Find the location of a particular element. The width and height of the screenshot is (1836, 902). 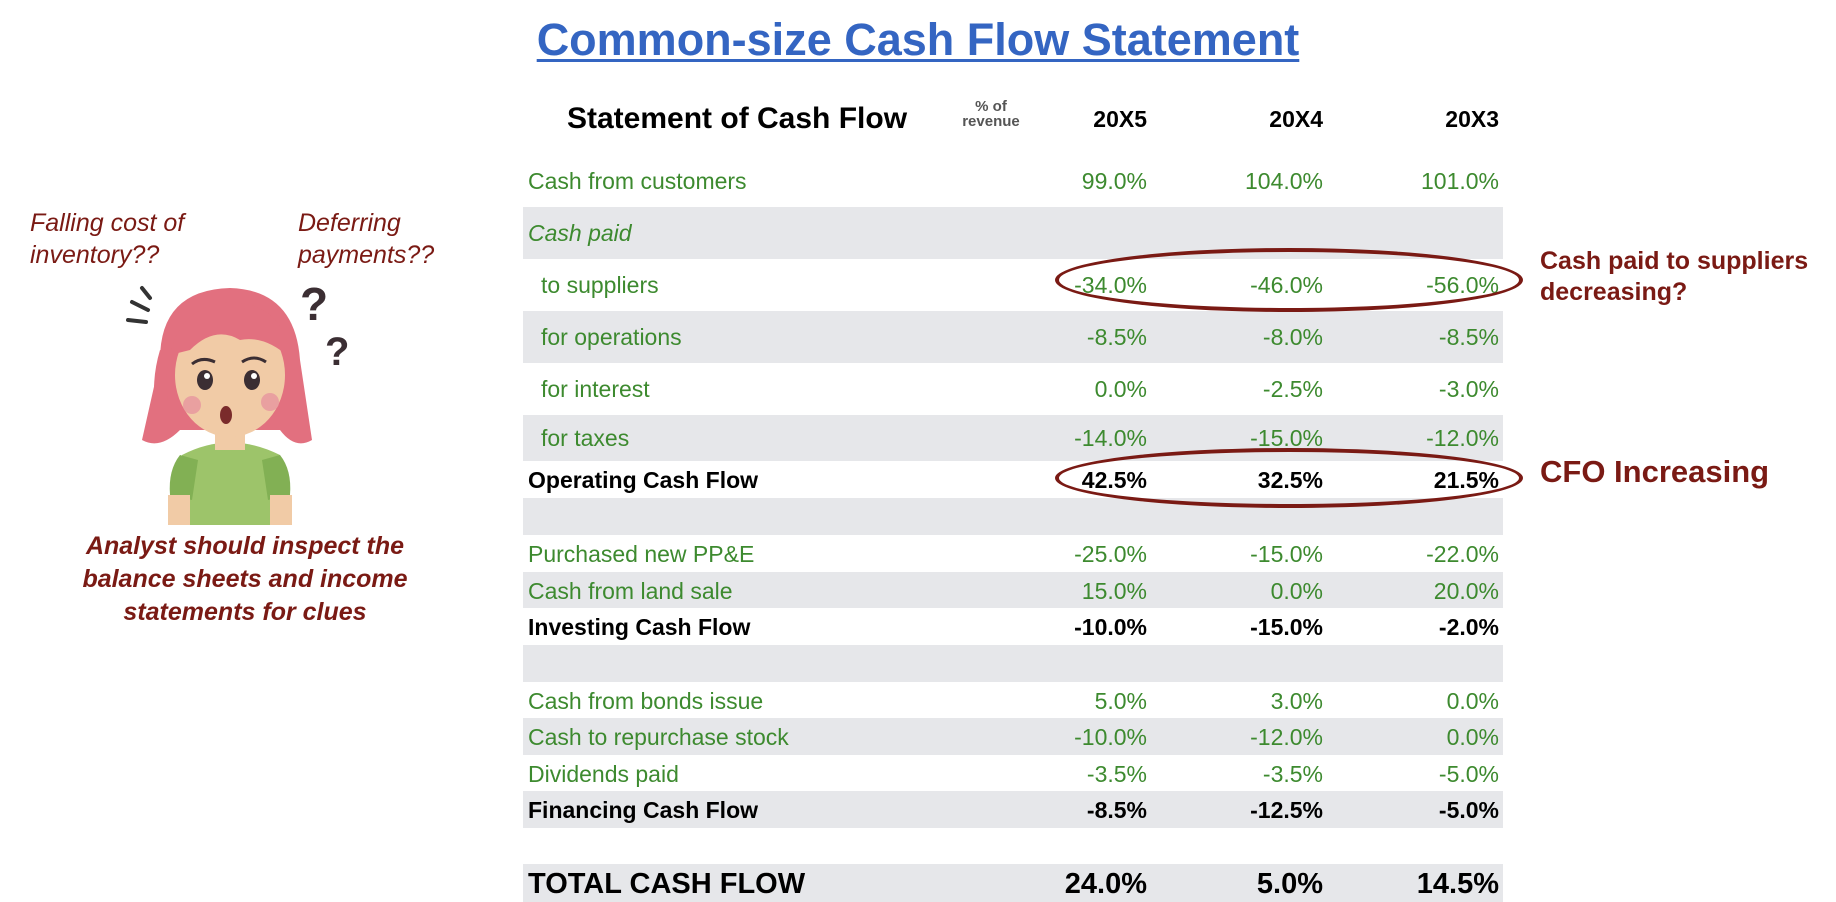

row-label: Financing Cash Flow is located at coordinates (643, 810).